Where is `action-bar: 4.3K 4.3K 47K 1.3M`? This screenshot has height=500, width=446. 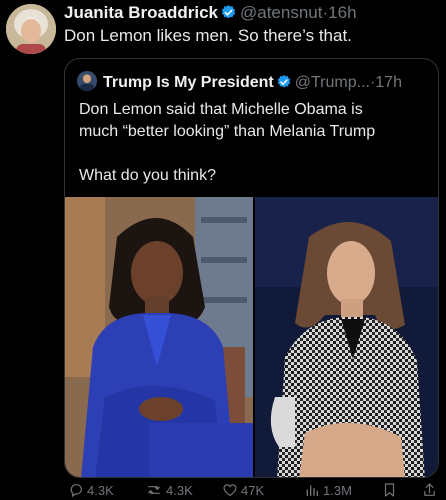
action-bar: 4.3K 4.3K 47K 1.3M is located at coordinates (223, 491).